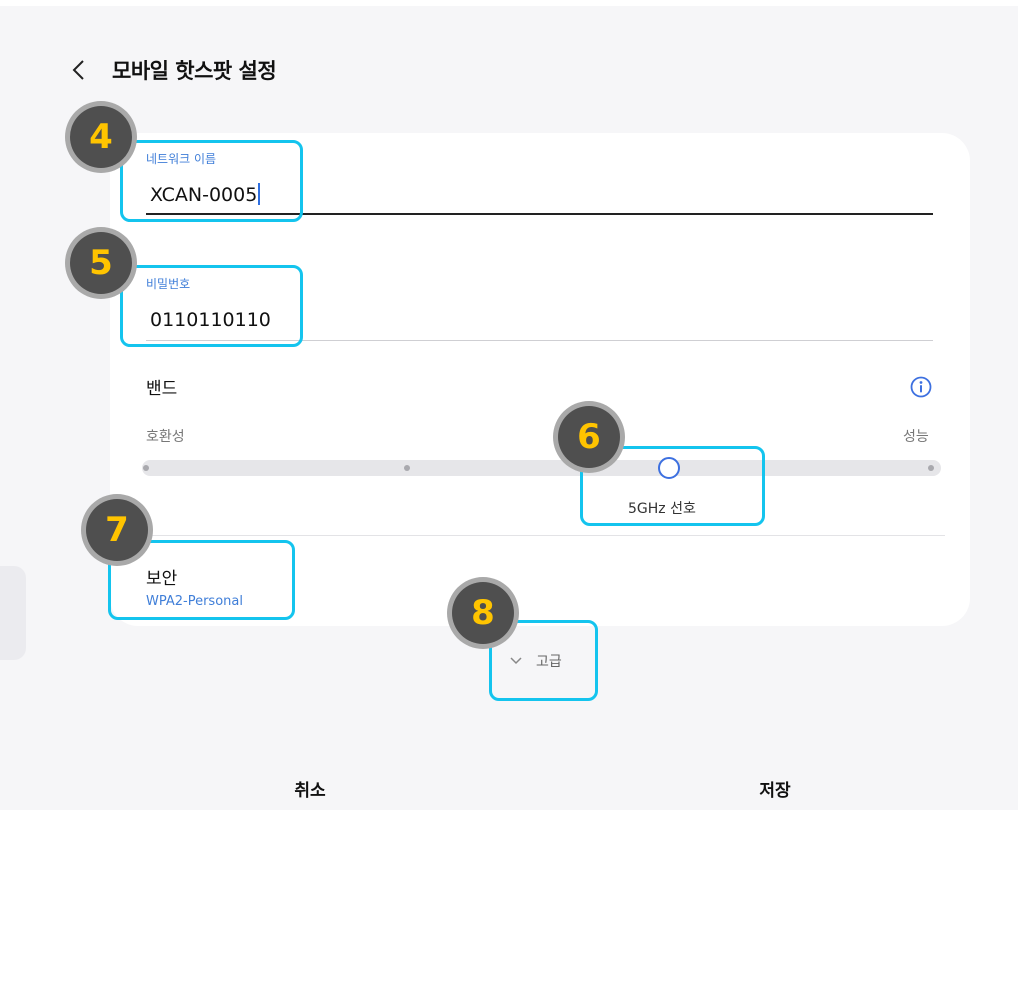 This screenshot has height=981, width=1018. Describe the element at coordinates (527, 535) in the screenshot. I see `divider` at that location.